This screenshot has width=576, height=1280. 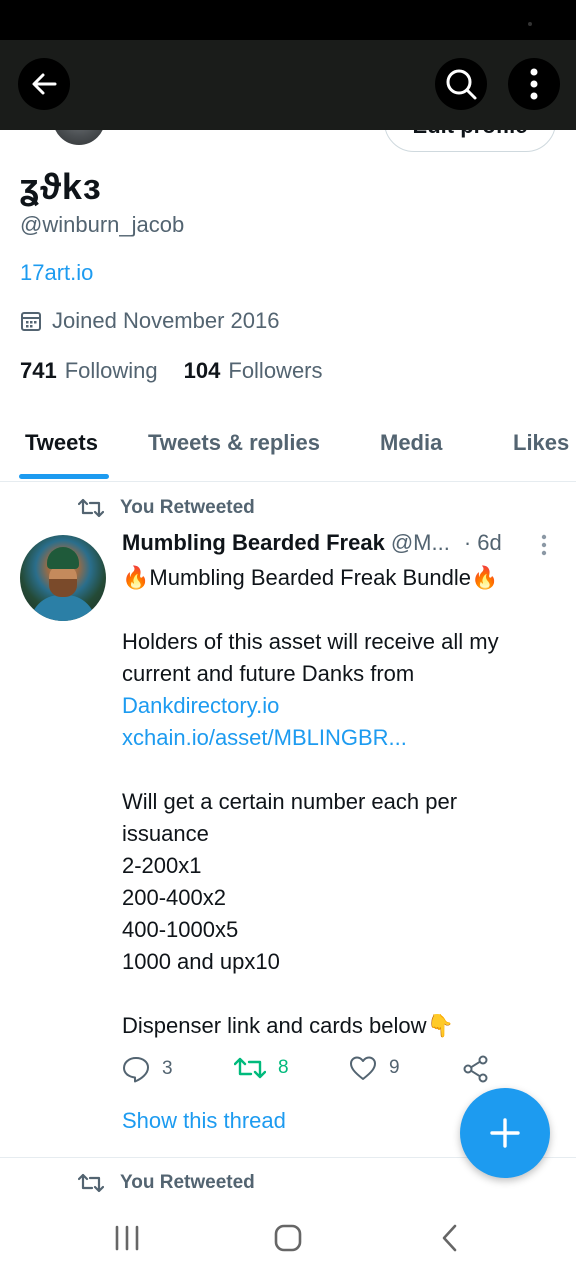 I want to click on tweet-author-name: Mumbling Bearded Freak, so click(x=253, y=543).